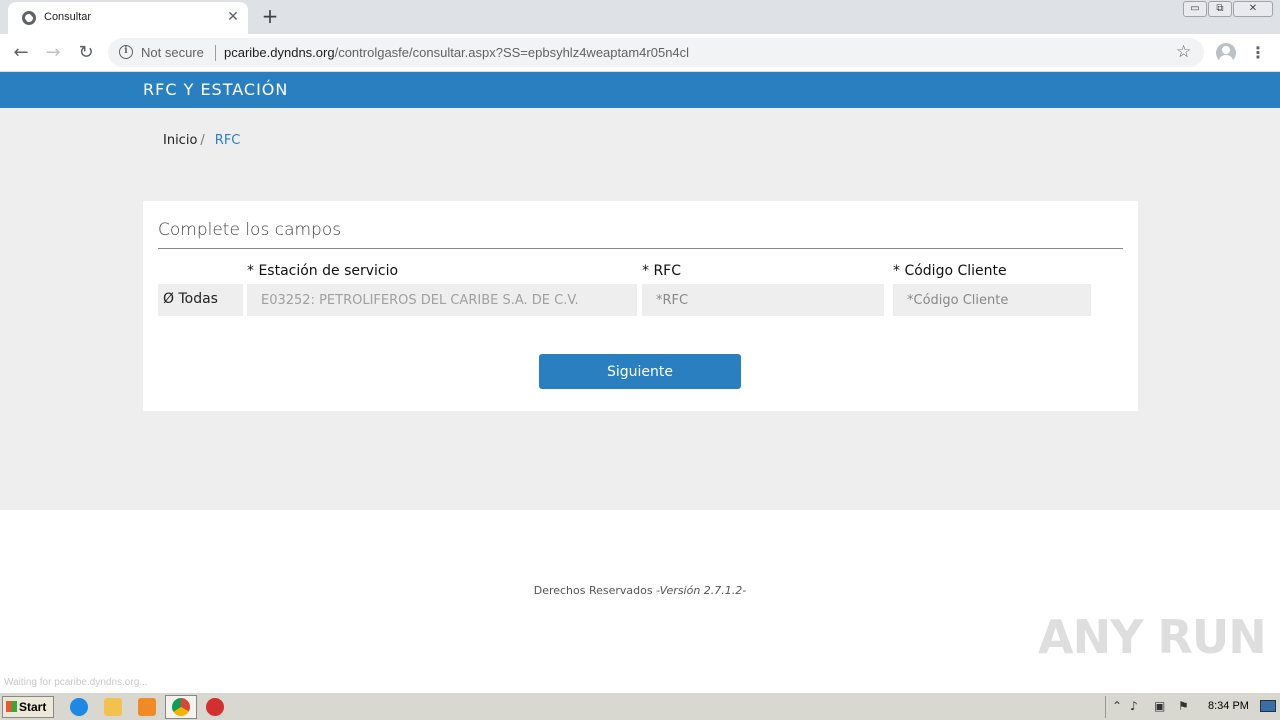 The height and width of the screenshot is (720, 1280). What do you see at coordinates (126, 52) in the screenshot?
I see `info-icon: i` at bounding box center [126, 52].